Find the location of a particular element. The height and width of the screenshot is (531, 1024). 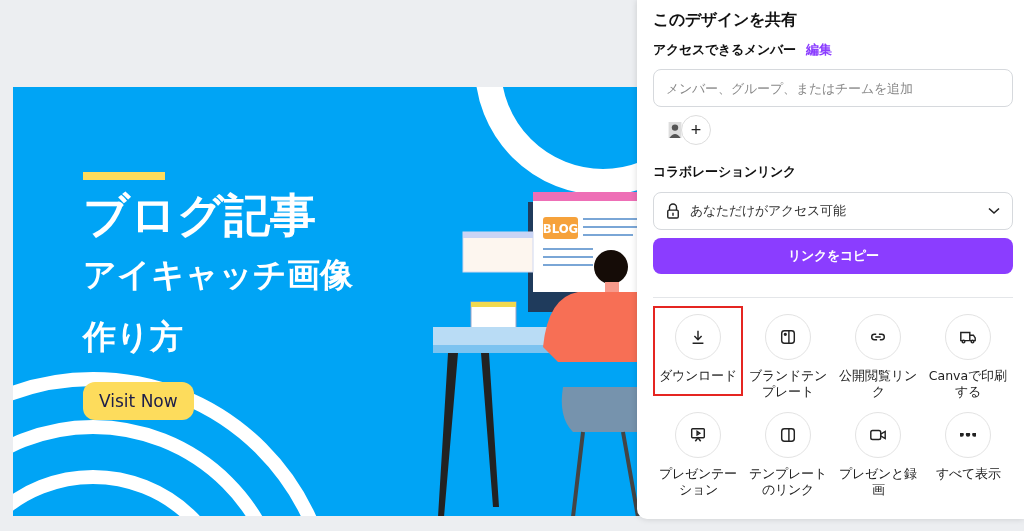

share-option: ブランドテンプレート is located at coordinates (788, 351).